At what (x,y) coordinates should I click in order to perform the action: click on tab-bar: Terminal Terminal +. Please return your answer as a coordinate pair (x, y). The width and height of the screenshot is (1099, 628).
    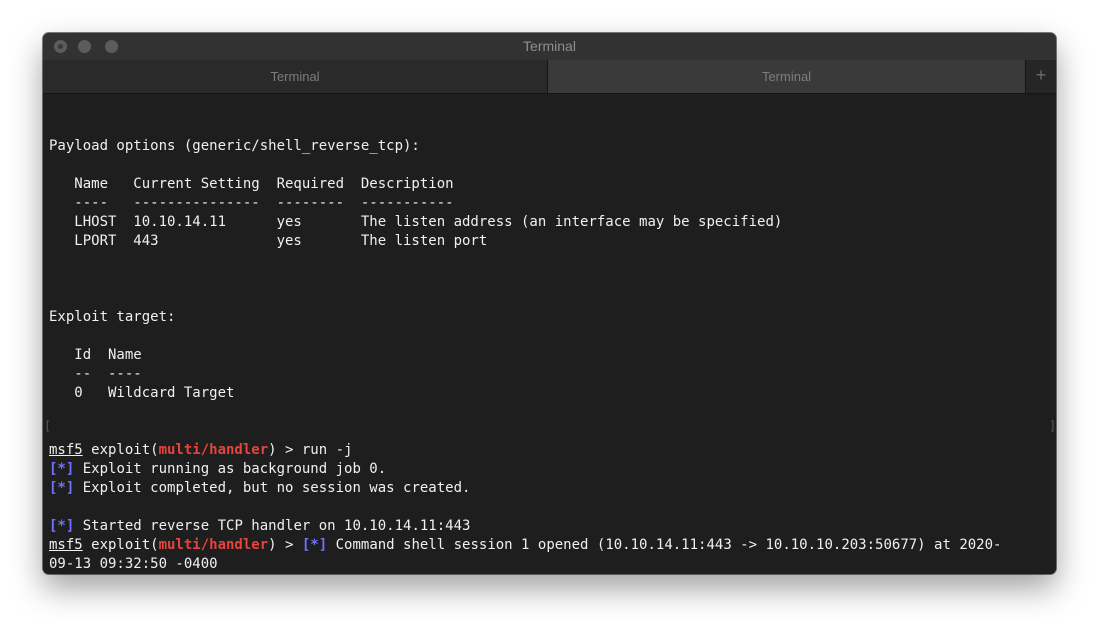
    Looking at the image, I should click on (549, 77).